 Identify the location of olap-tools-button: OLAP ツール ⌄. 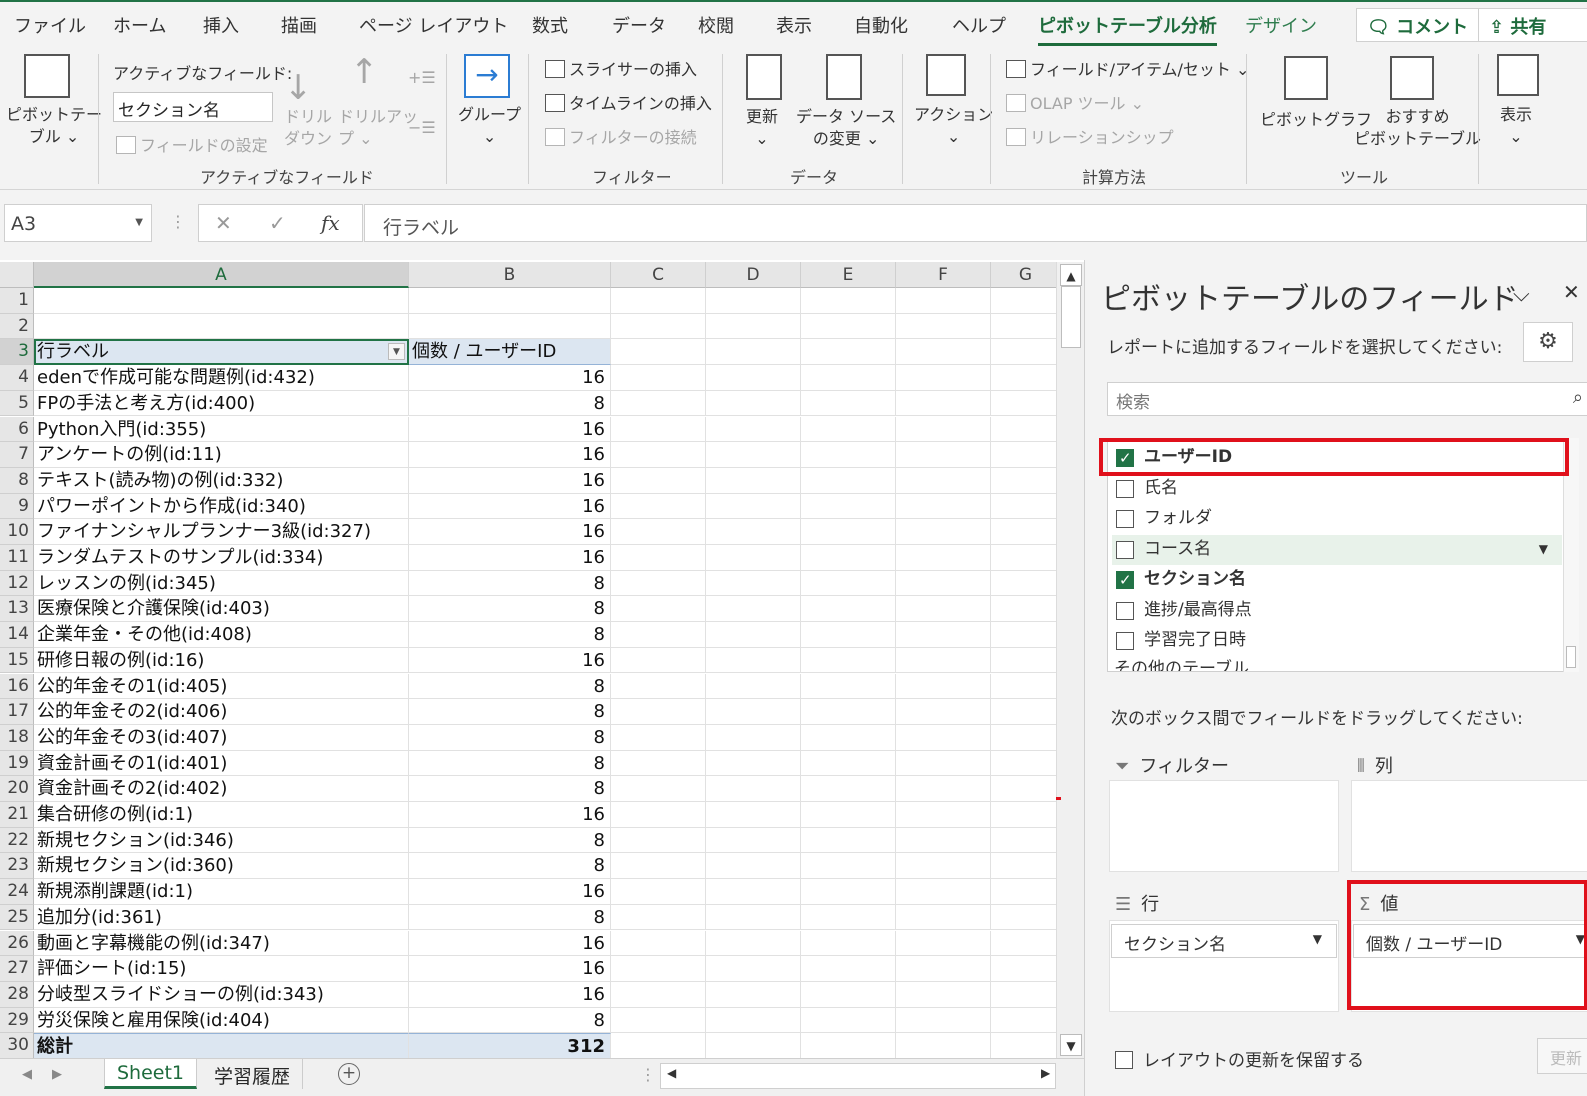
(1075, 102).